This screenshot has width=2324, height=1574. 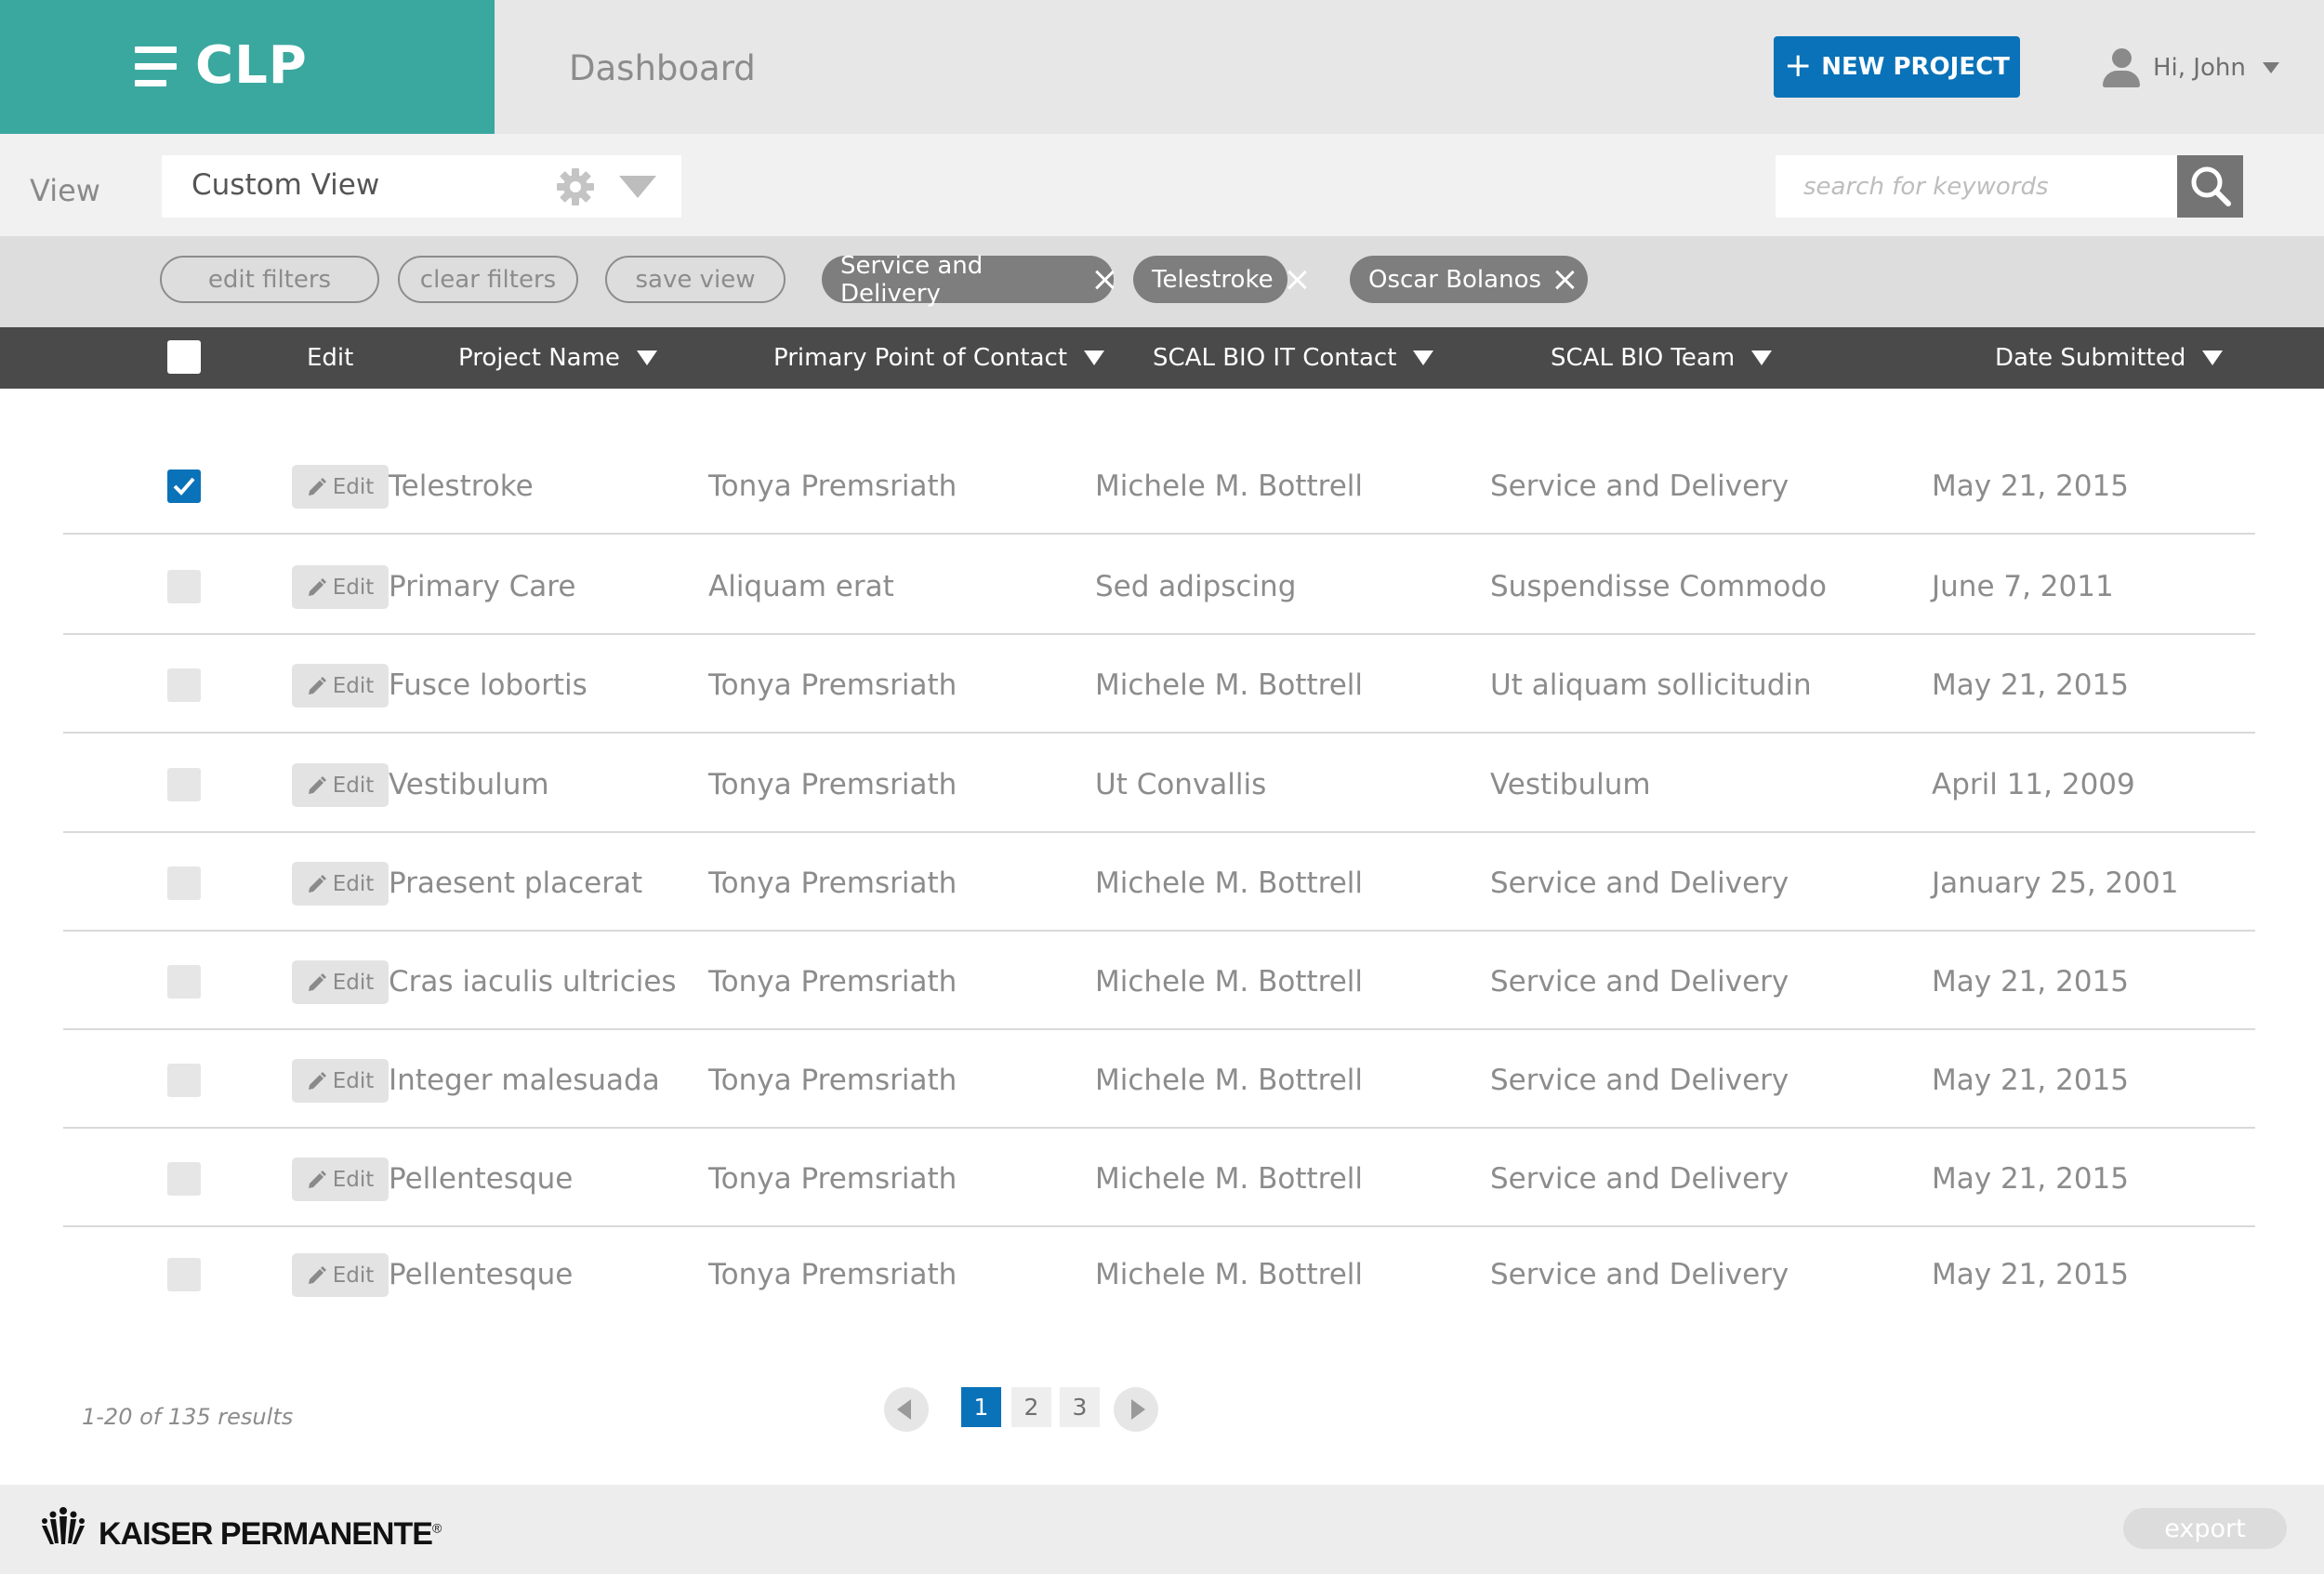 I want to click on column-header-project-name: Project Name, so click(x=557, y=358).